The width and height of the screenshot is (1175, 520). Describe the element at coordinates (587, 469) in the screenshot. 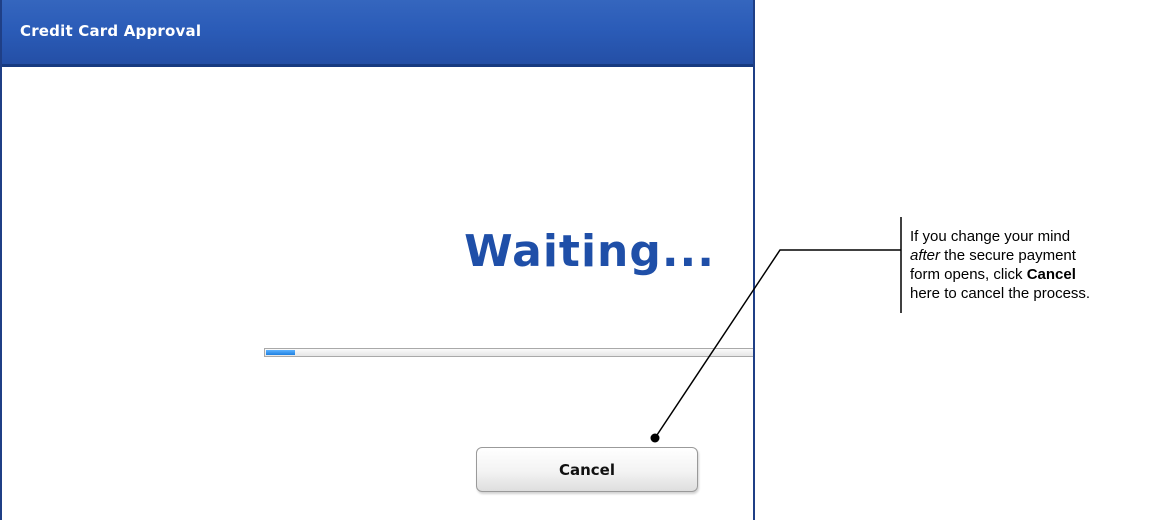

I see `cancel-button: Cancel` at that location.